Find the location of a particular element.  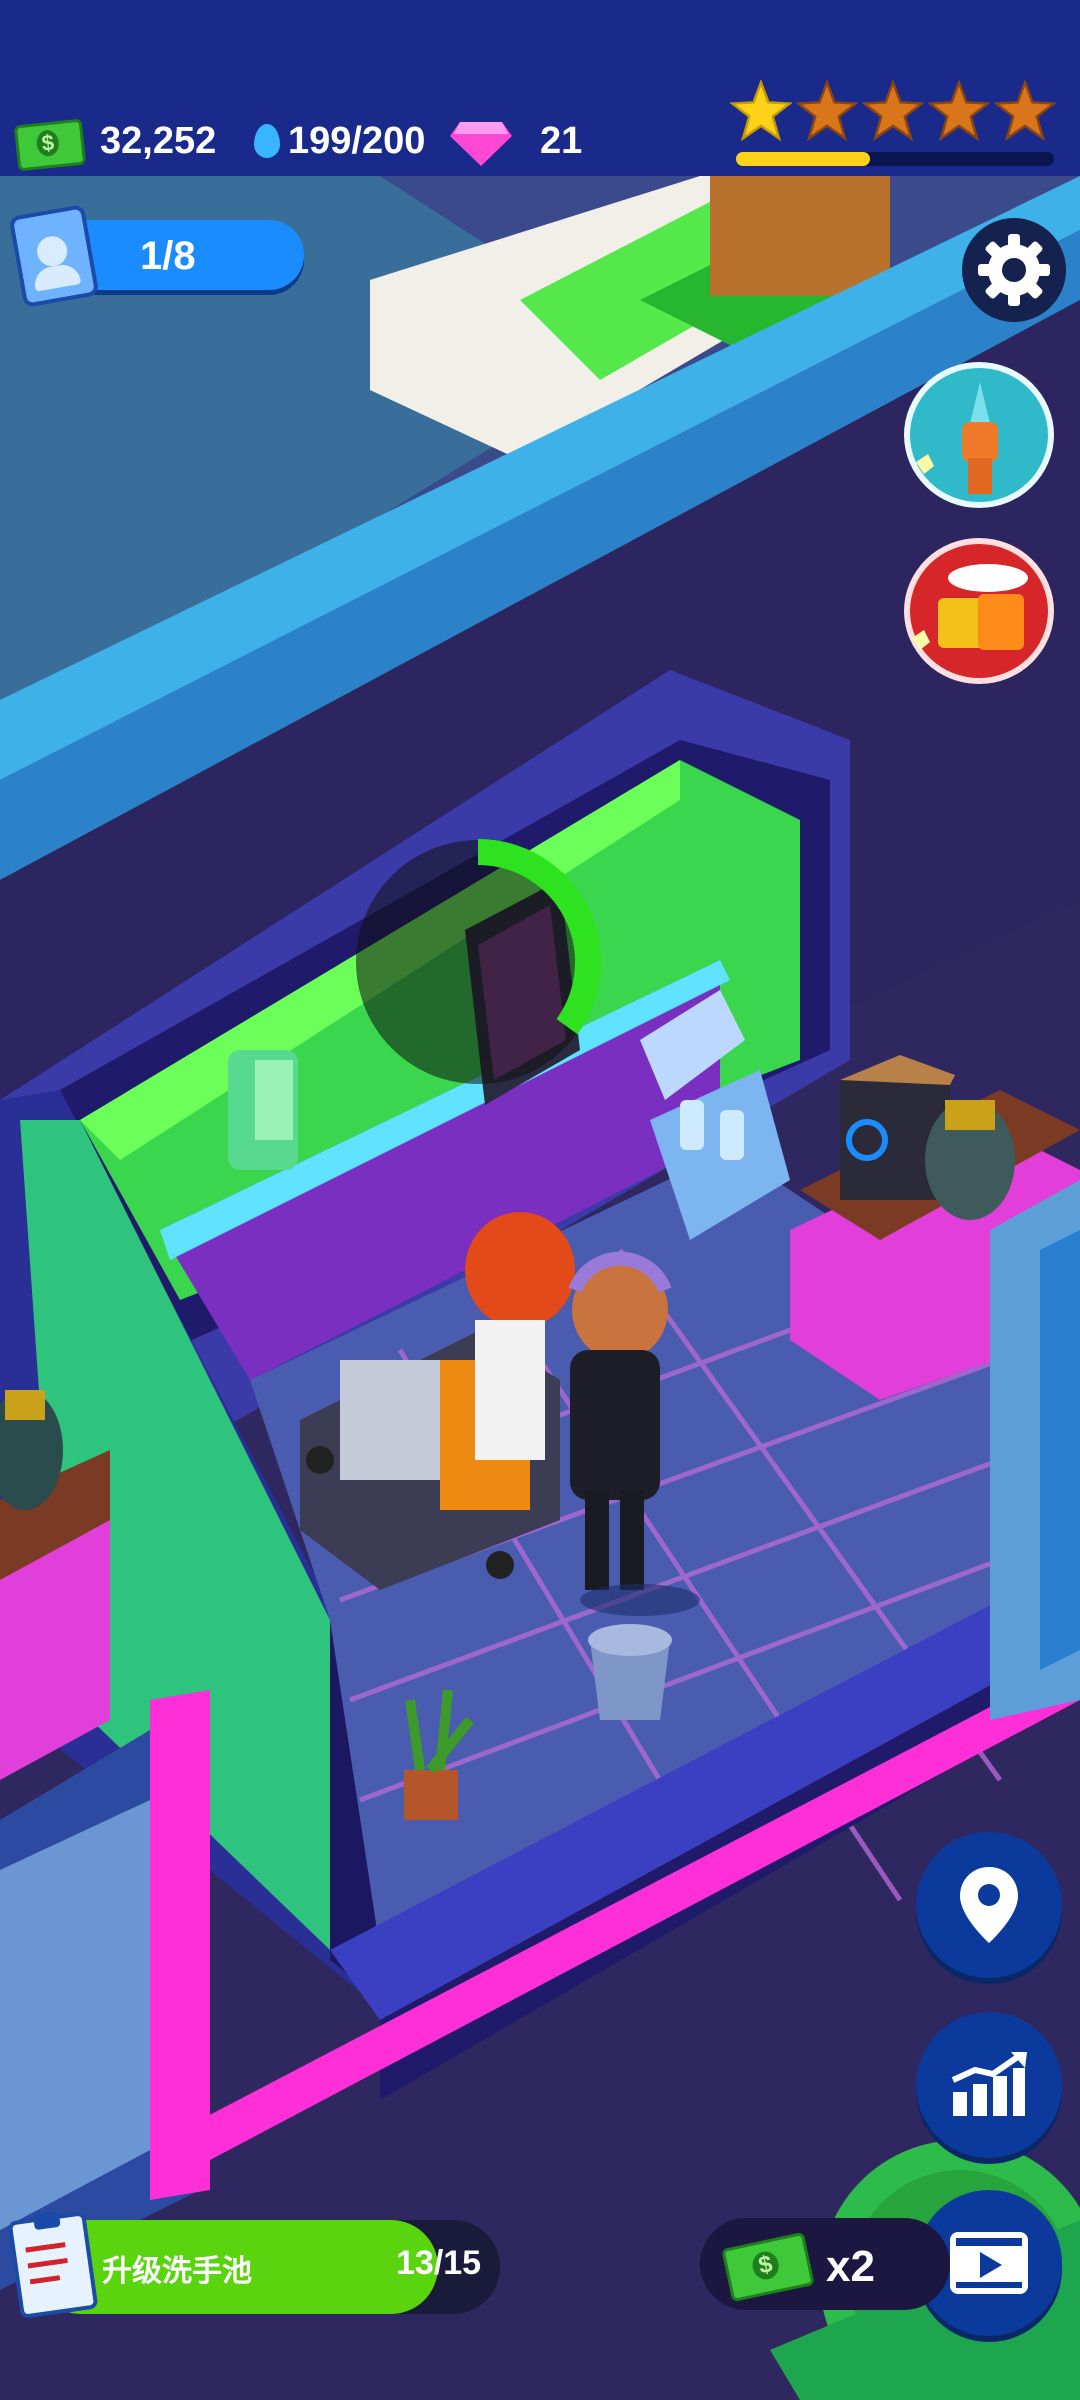

cash-icon: $ is located at coordinates (50, 145).